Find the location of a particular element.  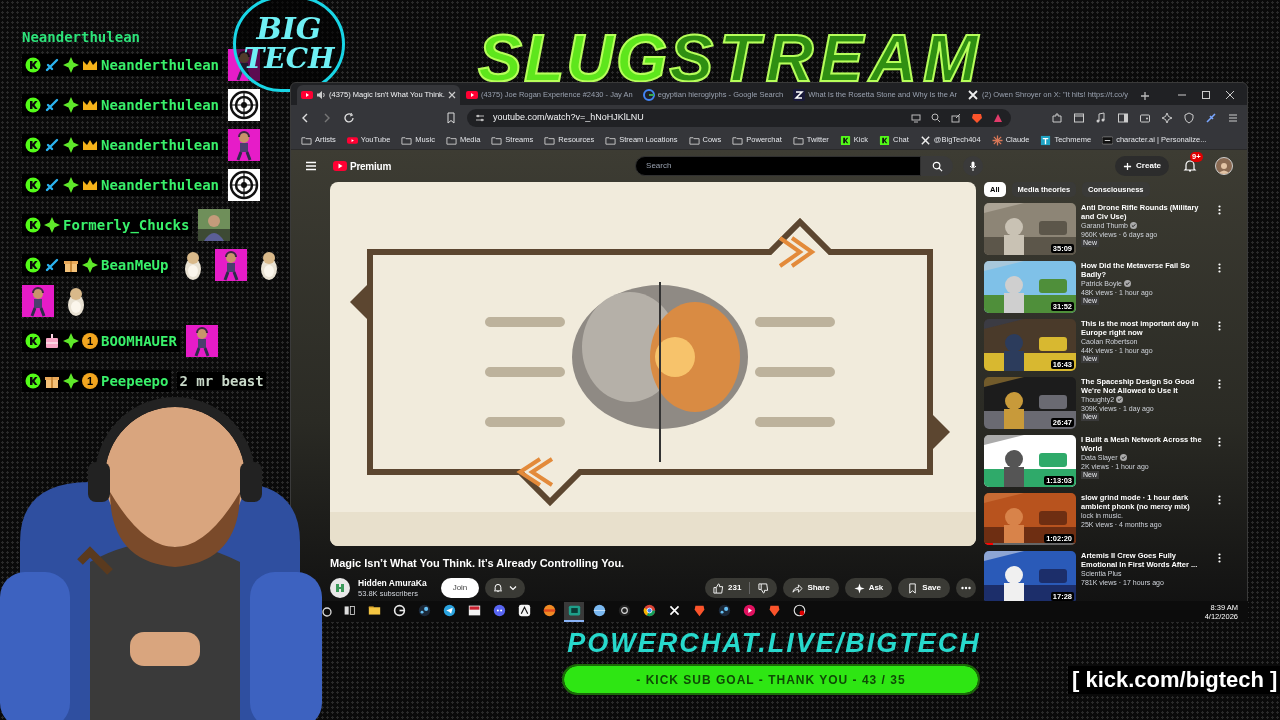

create-button: Create is located at coordinates (1142, 166).